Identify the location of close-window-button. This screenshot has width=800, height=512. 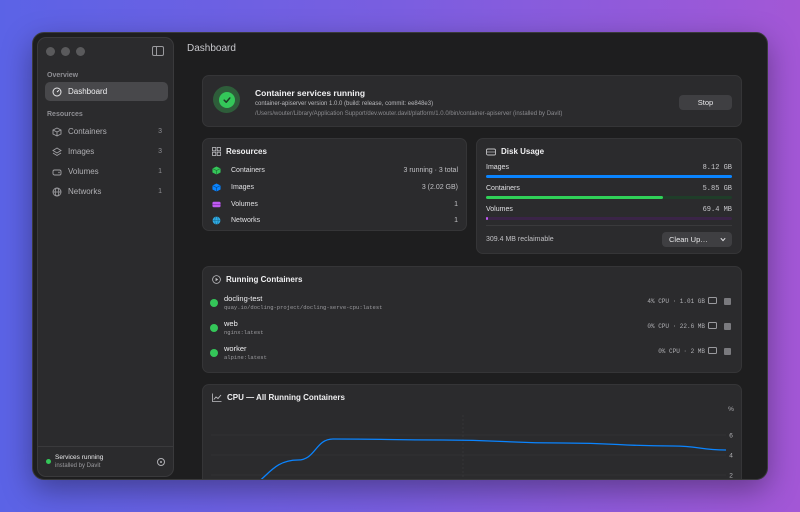
(50, 51).